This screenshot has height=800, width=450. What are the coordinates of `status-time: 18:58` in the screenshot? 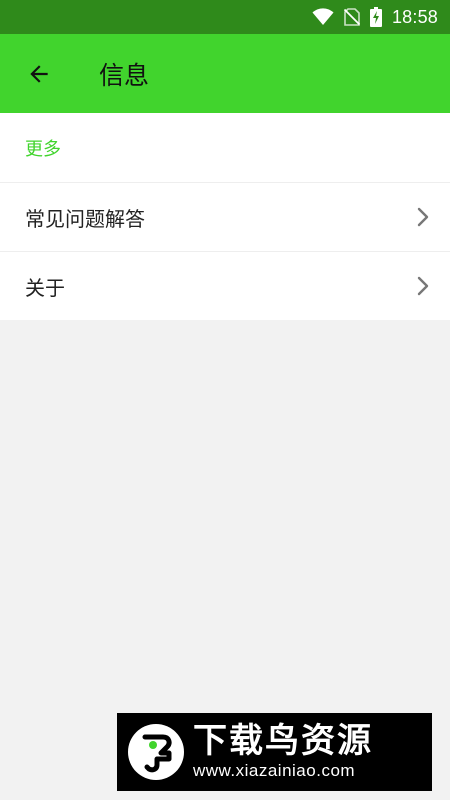 It's located at (414, 16).